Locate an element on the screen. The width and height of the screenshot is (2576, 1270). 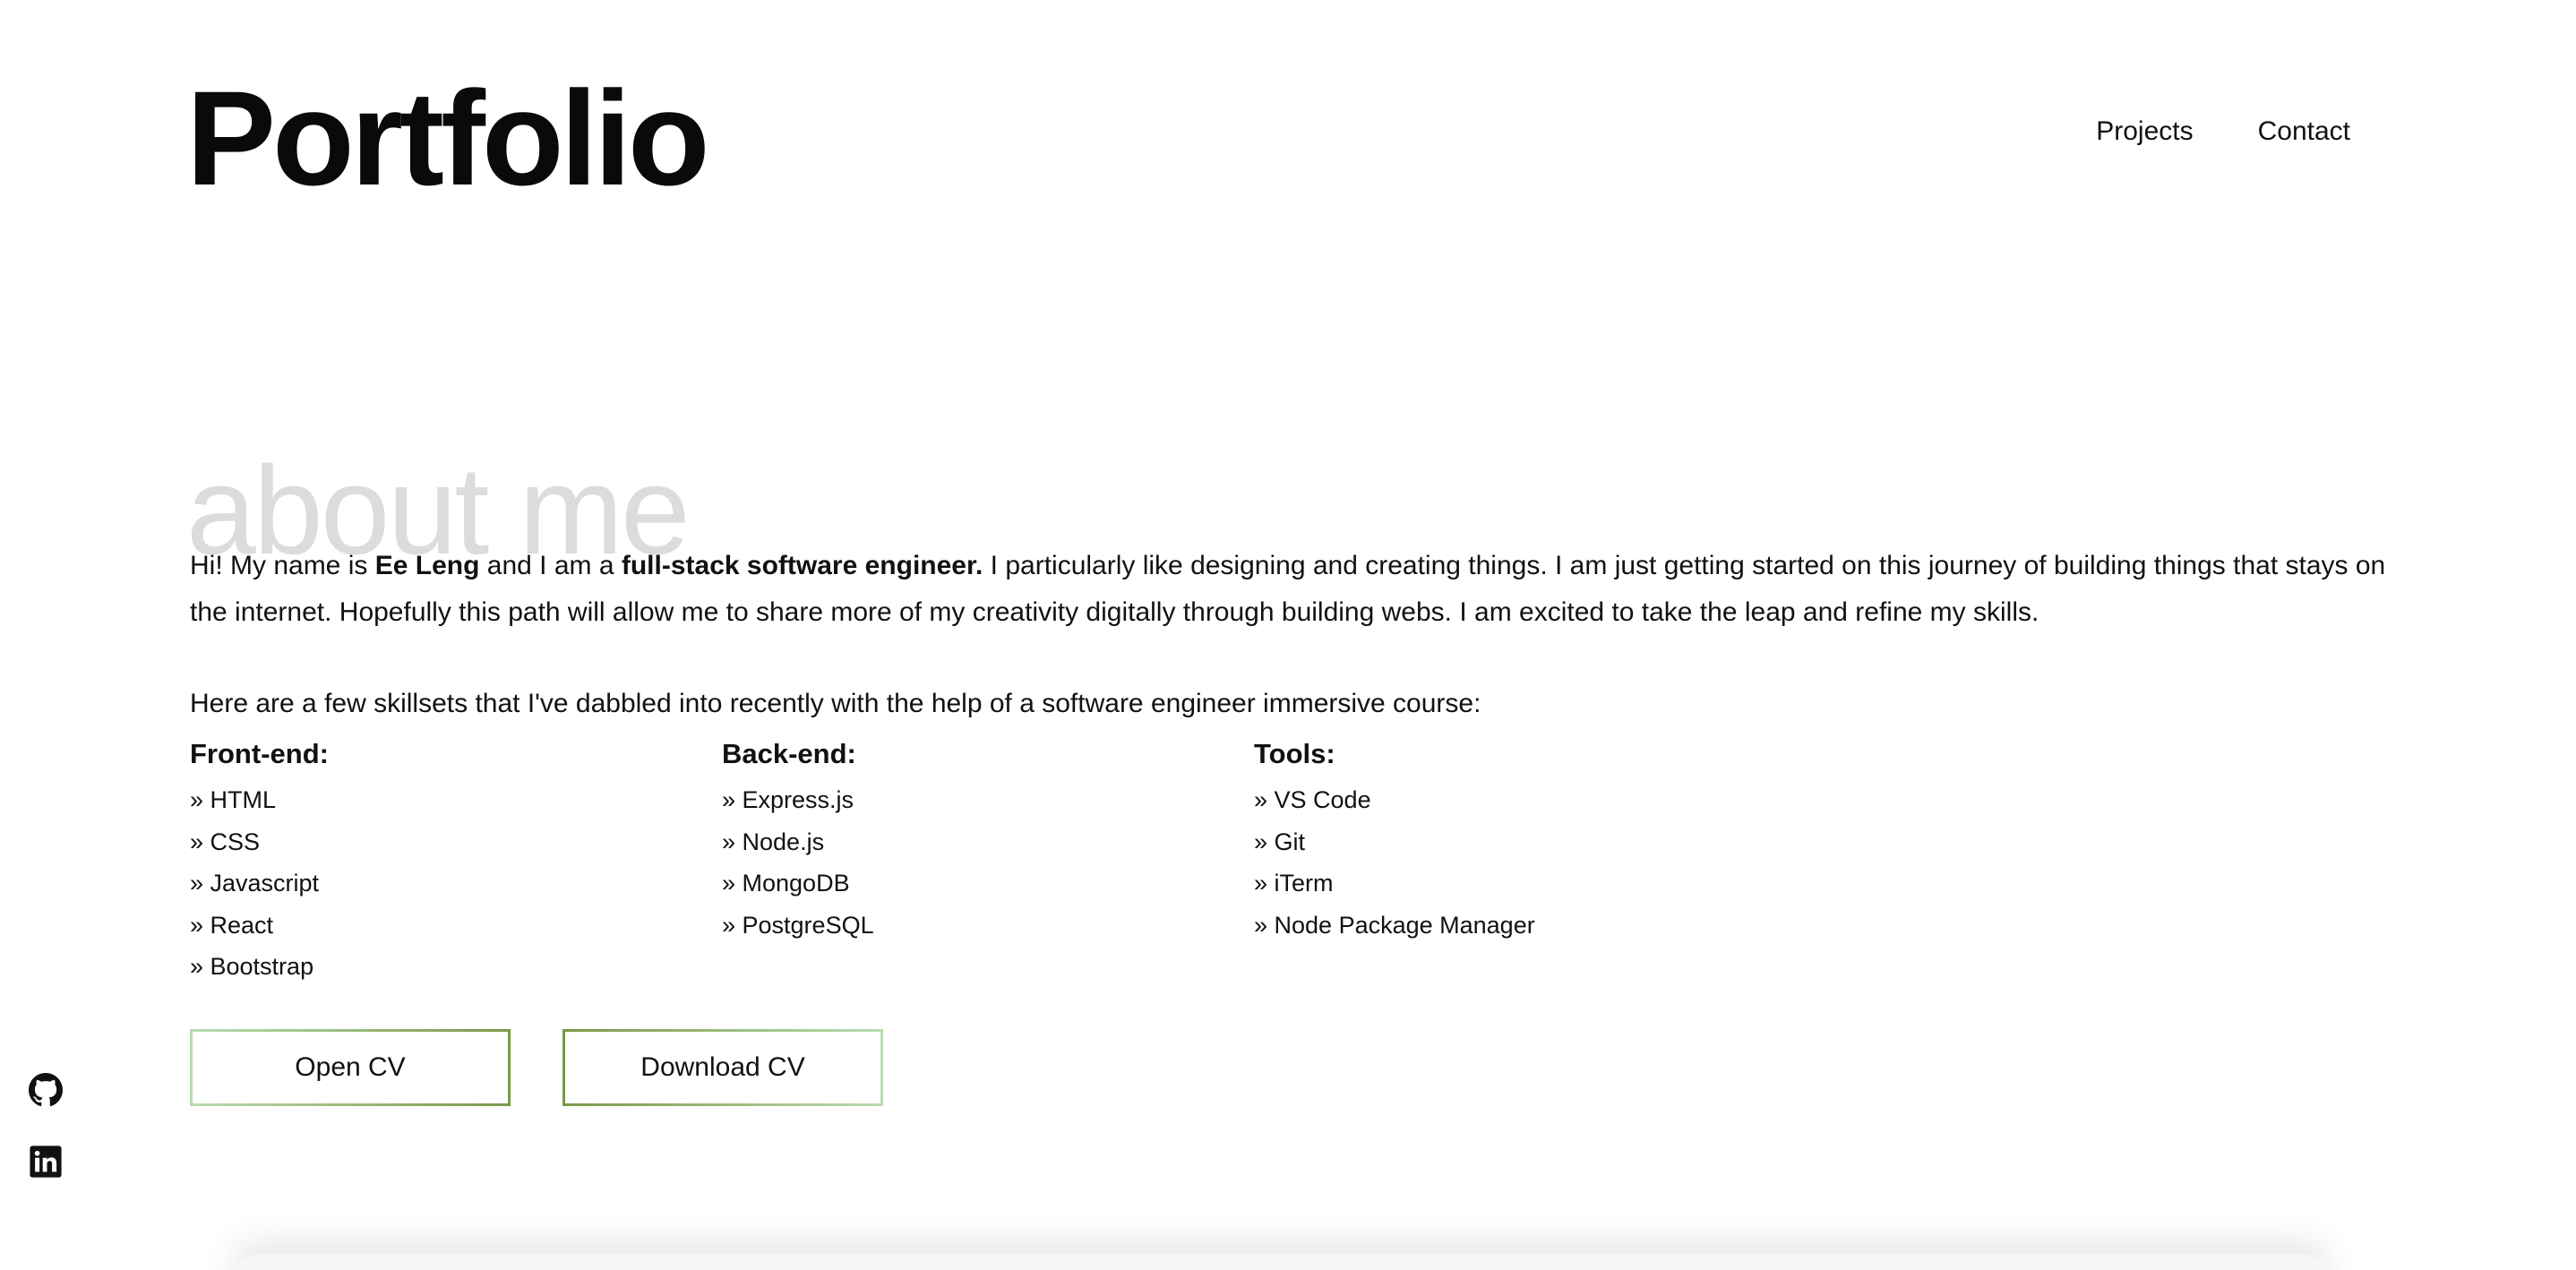
site-title: Portfolio is located at coordinates (448, 138).